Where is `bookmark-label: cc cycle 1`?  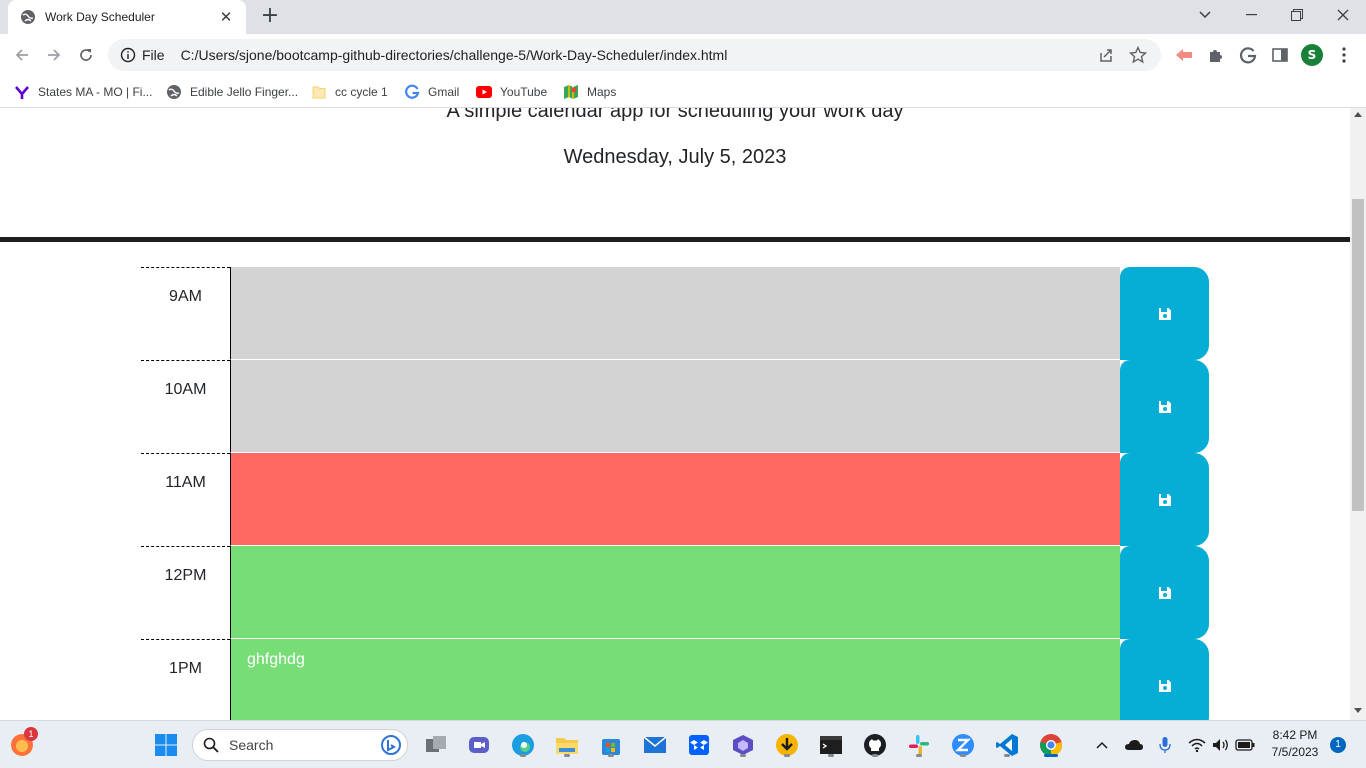 bookmark-label: cc cycle 1 is located at coordinates (361, 92).